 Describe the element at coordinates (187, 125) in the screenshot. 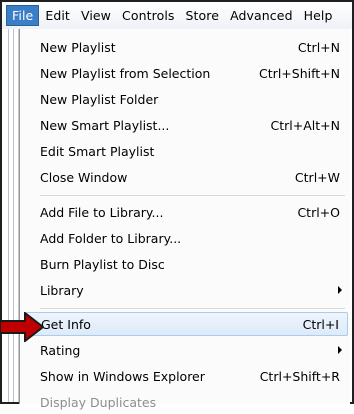

I see `menu-item-new-smart-playlist: New Smart Playlist... Ctrl+Alt+N` at that location.